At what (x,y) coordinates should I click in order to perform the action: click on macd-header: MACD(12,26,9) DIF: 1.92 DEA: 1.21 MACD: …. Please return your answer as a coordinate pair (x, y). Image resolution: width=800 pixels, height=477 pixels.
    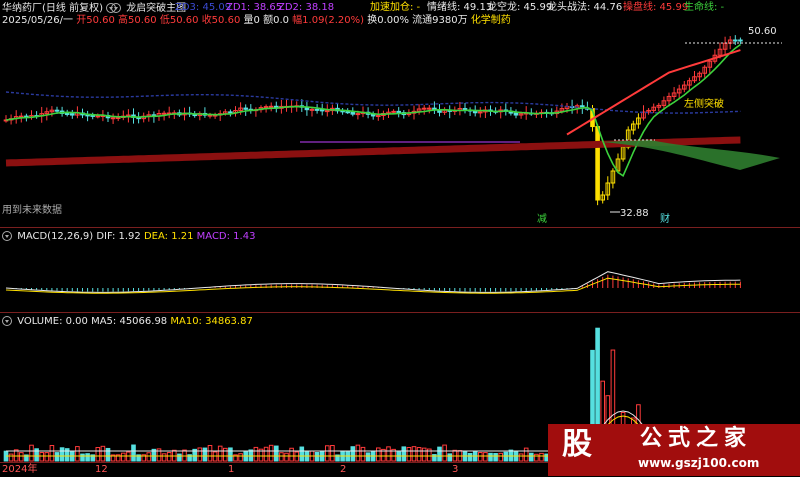
    Looking at the image, I should click on (128, 236).